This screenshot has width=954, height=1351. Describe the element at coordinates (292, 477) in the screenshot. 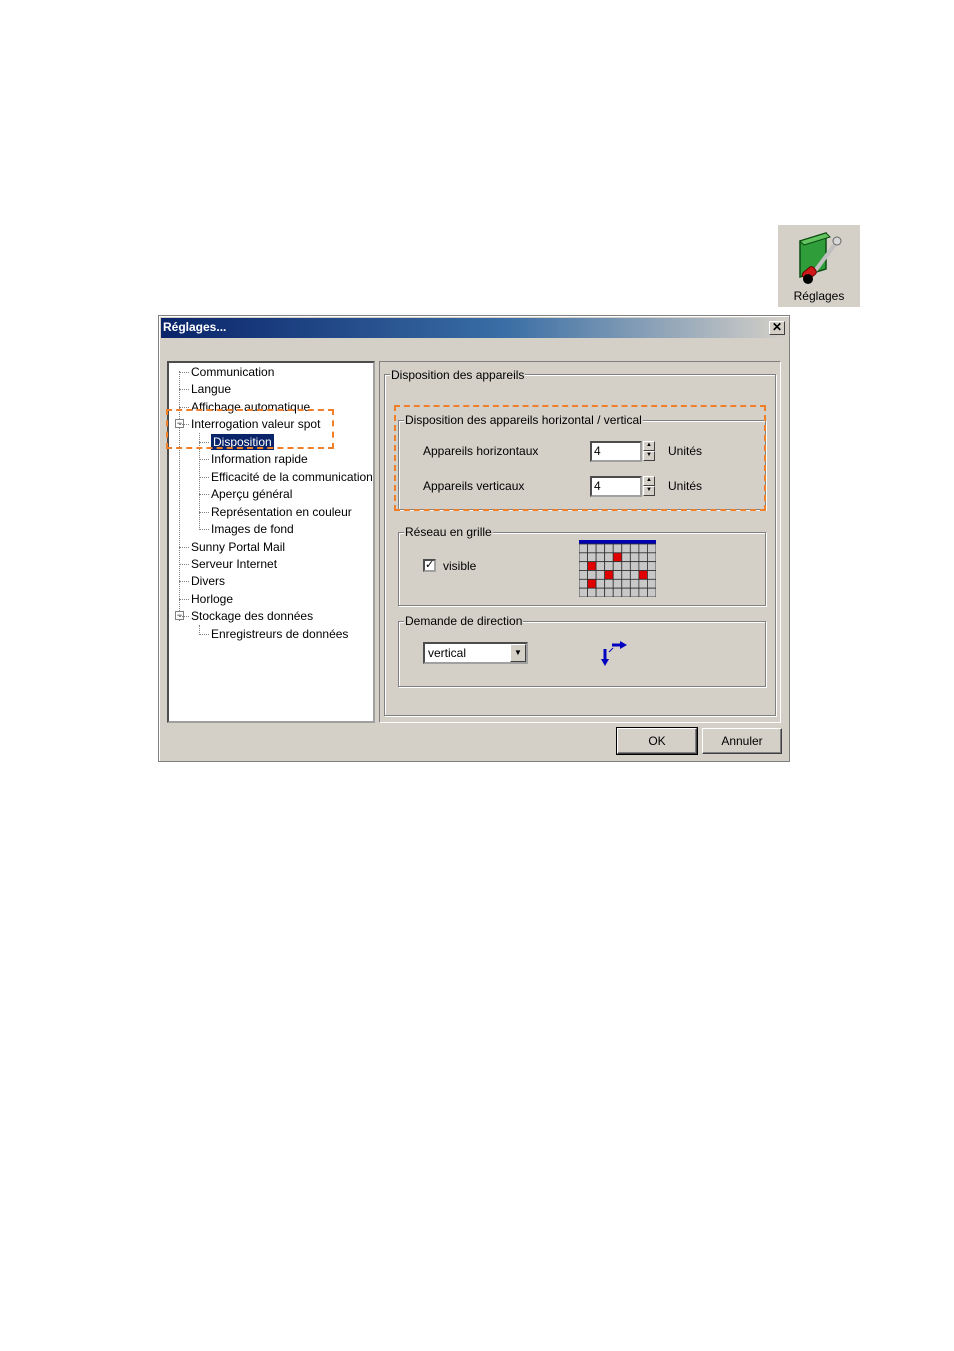

I see `tree-item: Efficacité de la communication` at that location.